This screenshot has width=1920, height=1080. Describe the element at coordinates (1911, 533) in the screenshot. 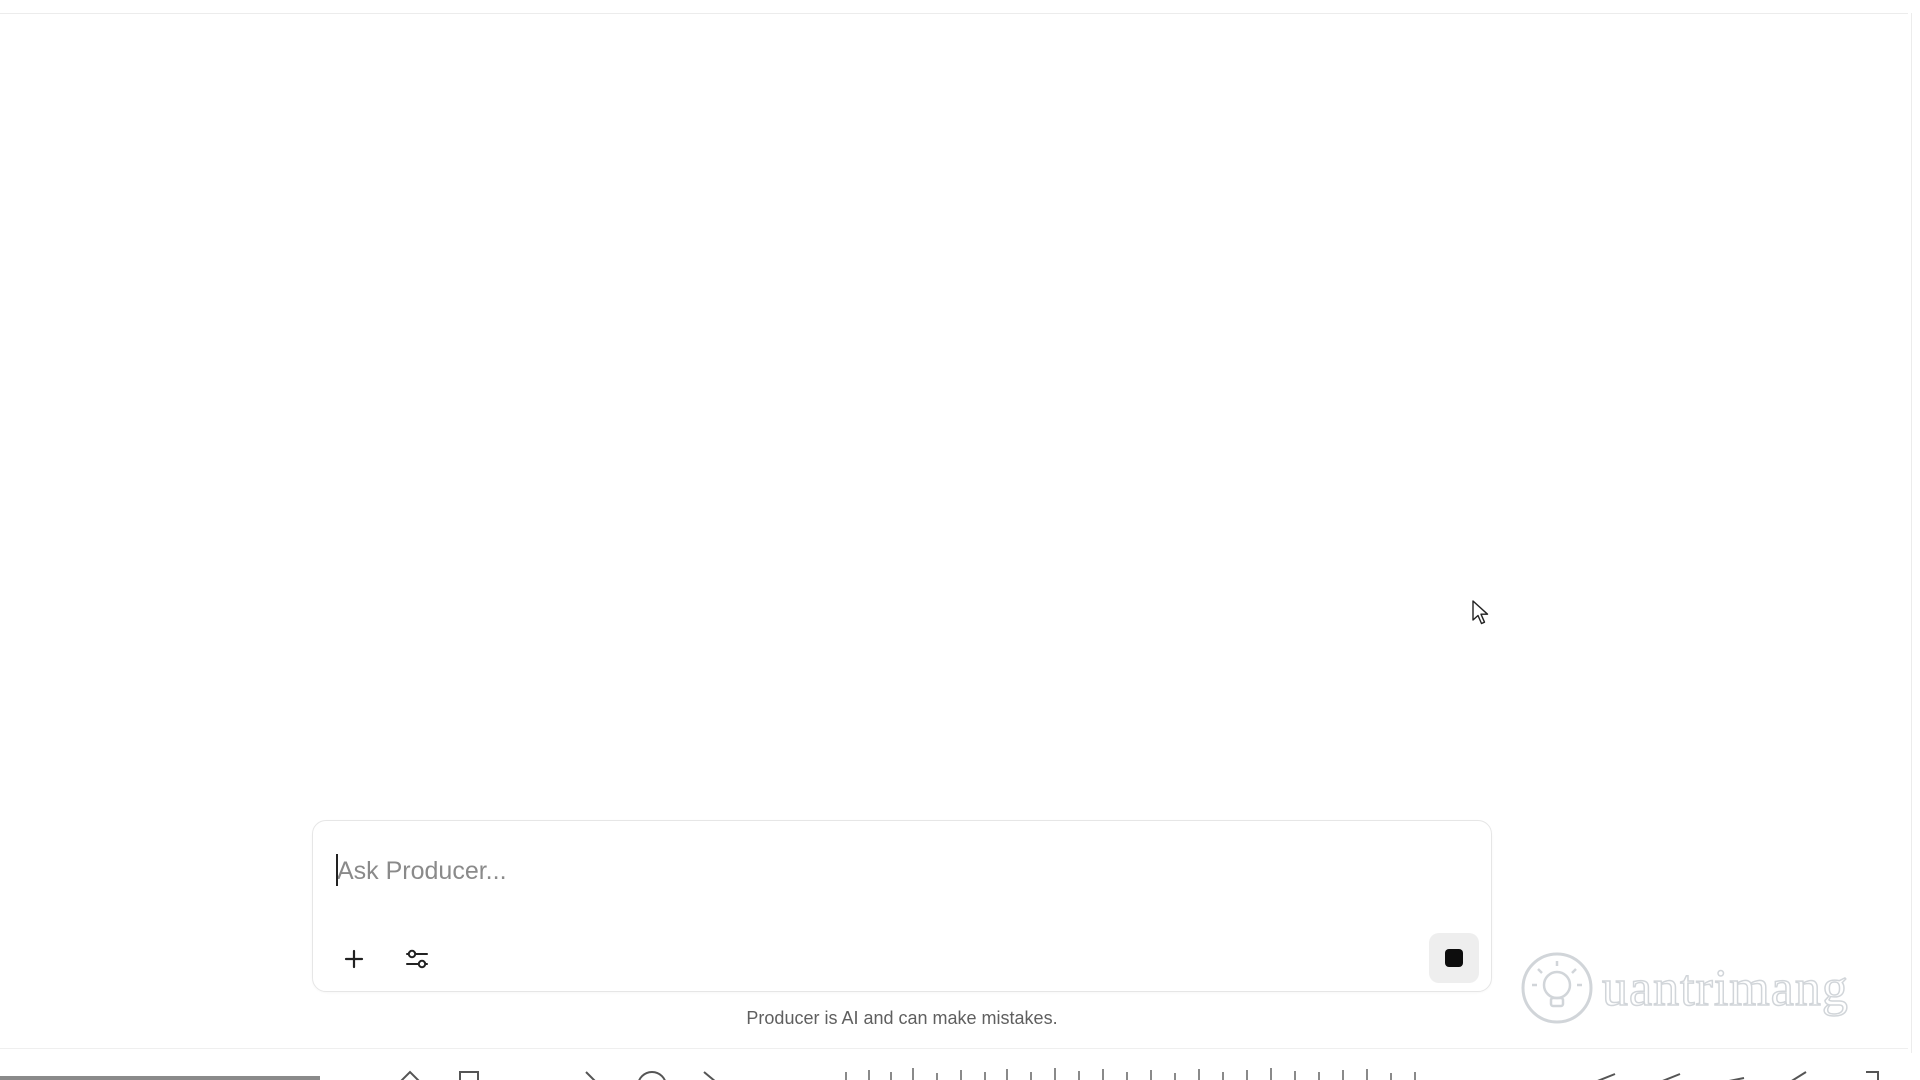

I see `right-divider` at that location.